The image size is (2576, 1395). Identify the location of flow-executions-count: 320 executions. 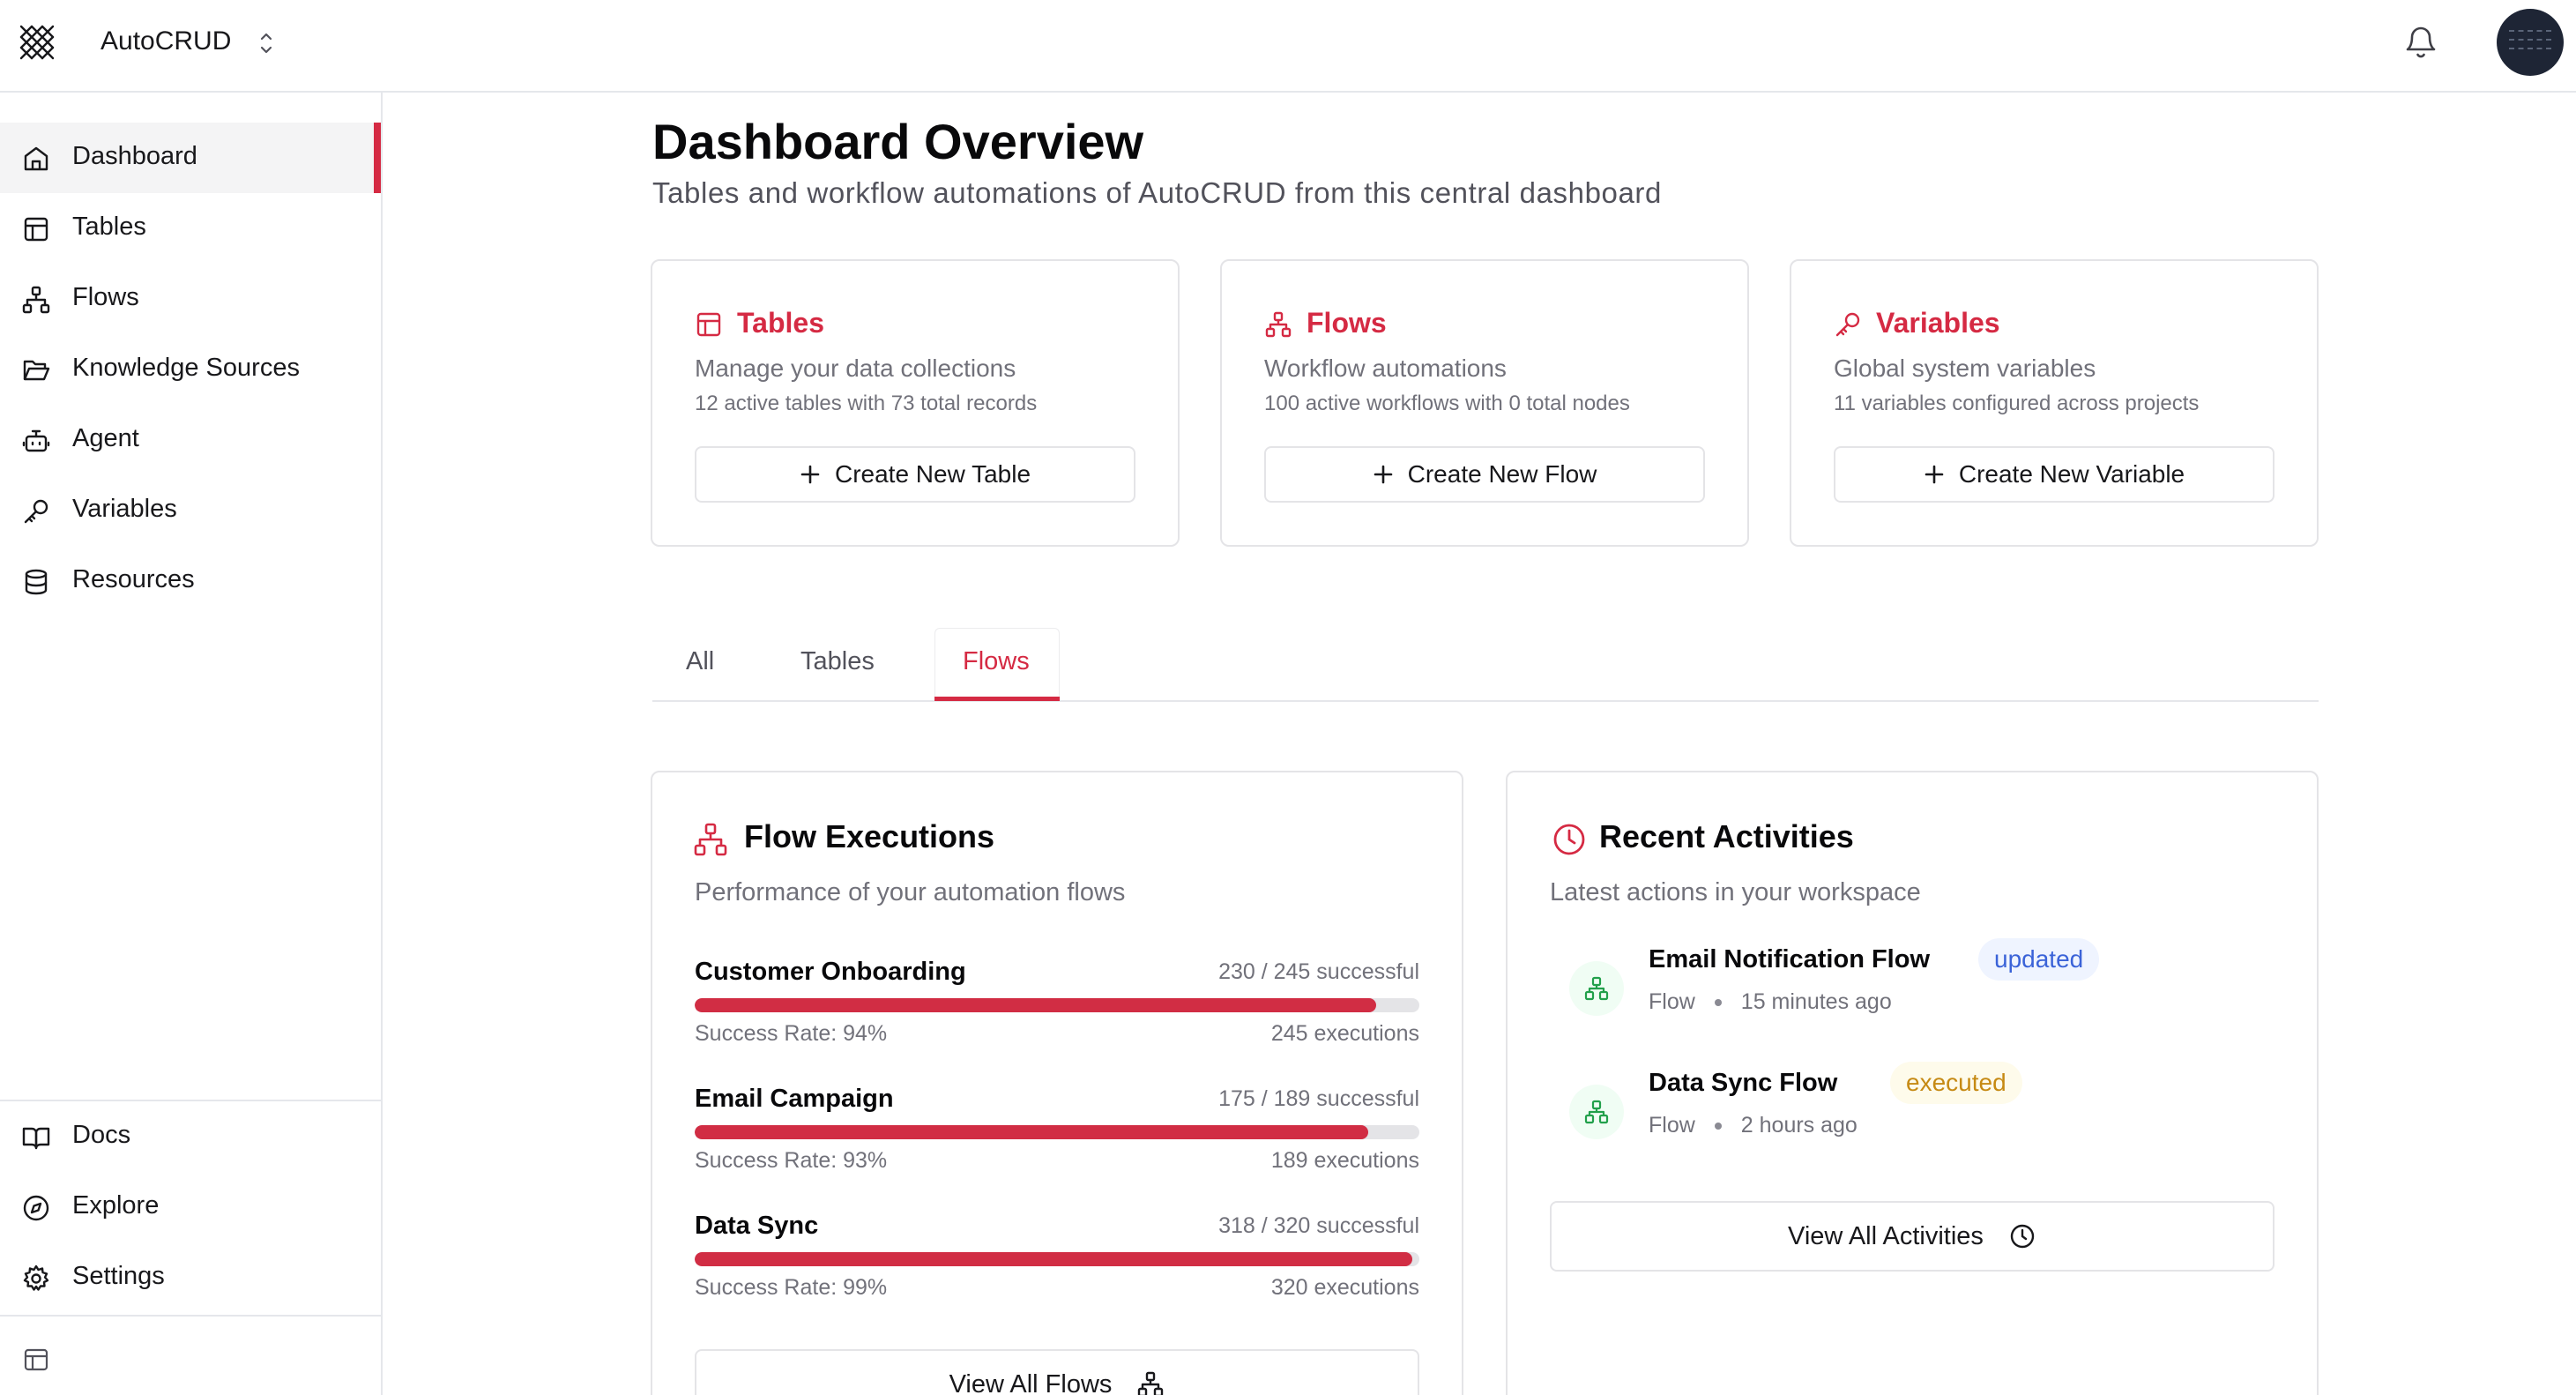
(1344, 1287).